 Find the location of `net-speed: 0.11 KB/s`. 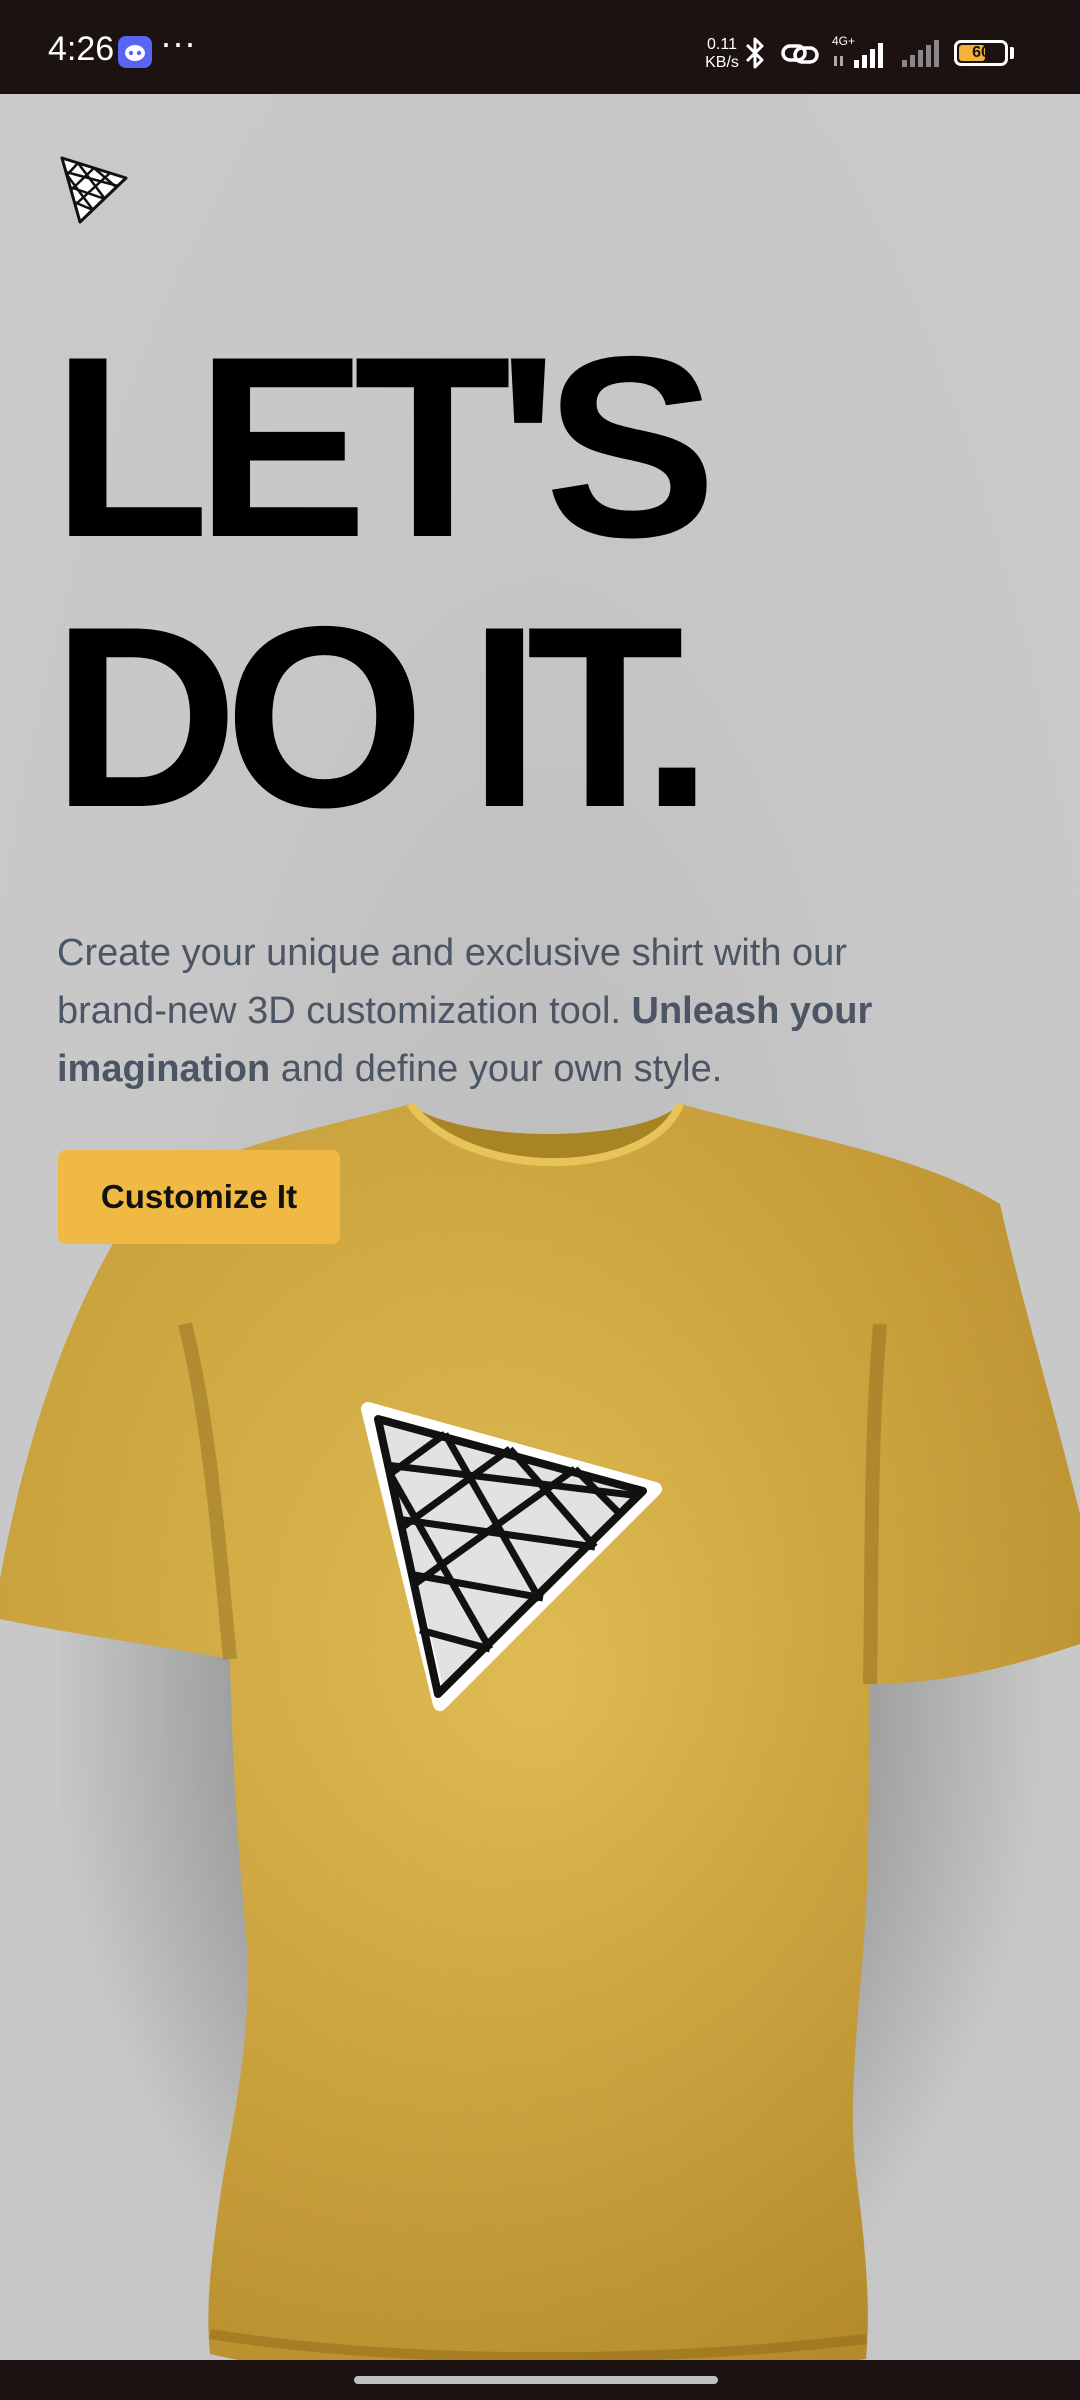

net-speed: 0.11 KB/s is located at coordinates (722, 54).